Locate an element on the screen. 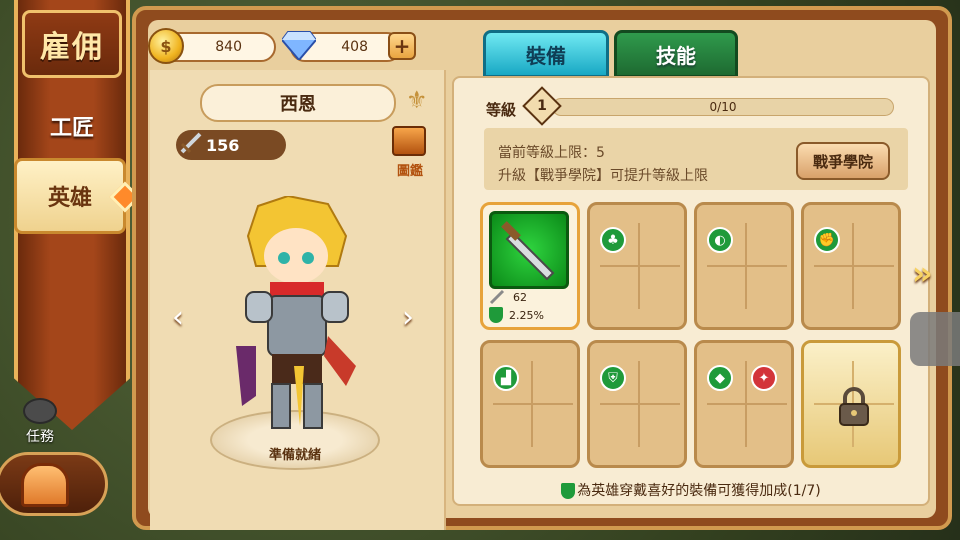 This screenshot has height=540, width=960. ornament-icon: ⚜ is located at coordinates (417, 100).